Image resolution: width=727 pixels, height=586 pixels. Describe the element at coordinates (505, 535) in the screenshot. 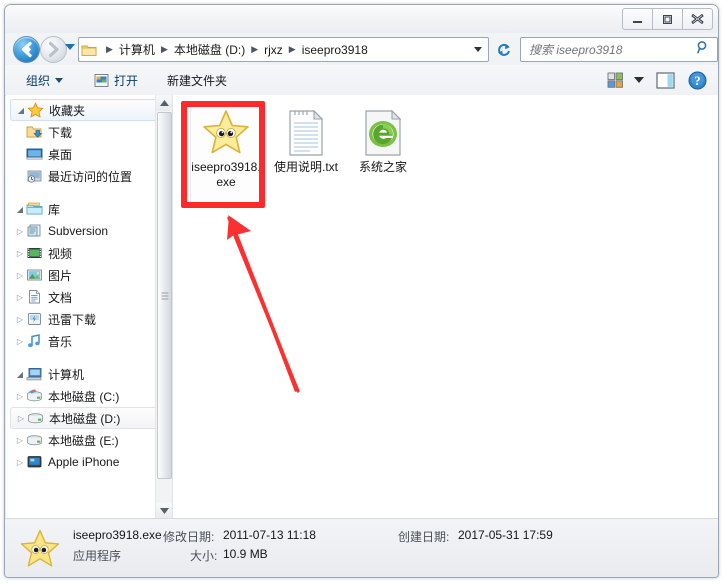

I see `status-created-value: 2017-05-31 17:59` at that location.